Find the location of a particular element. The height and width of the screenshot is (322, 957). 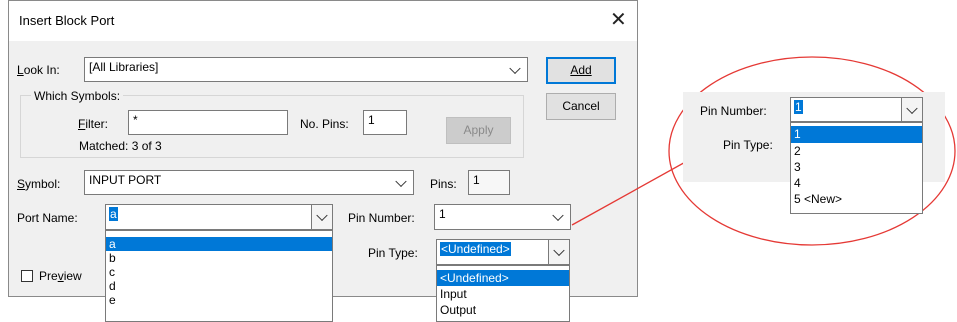

zoom-pin-type-label: Pin Type: is located at coordinates (748, 145).